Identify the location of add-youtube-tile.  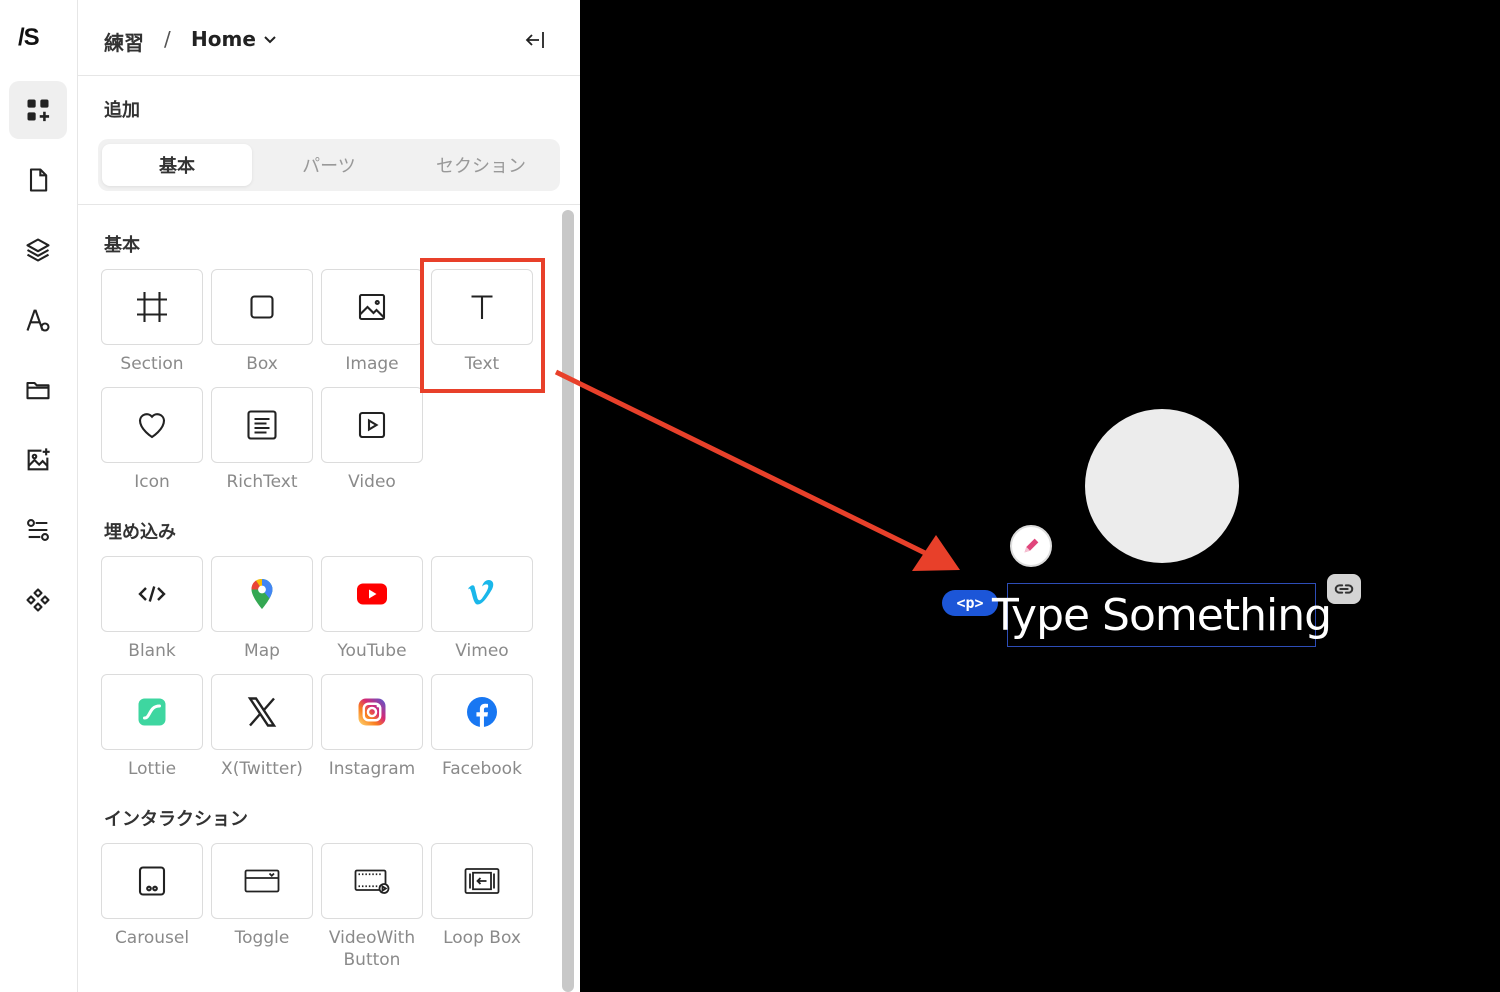
(372, 594).